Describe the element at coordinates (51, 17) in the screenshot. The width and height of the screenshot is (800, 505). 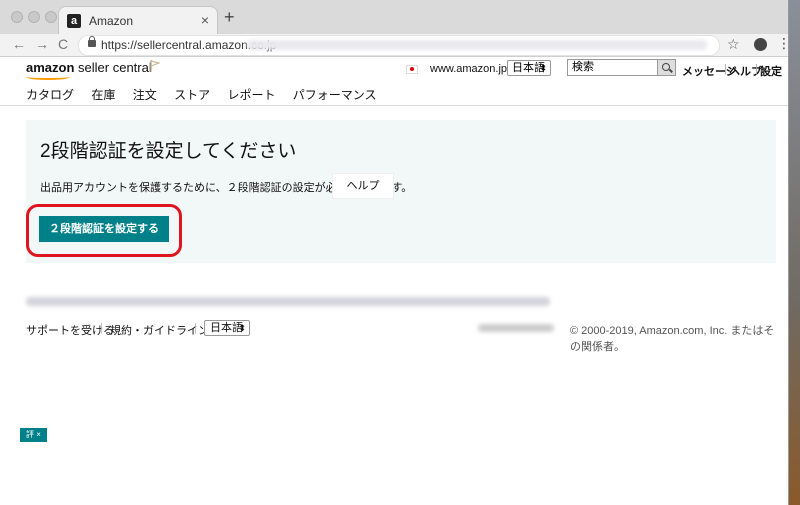
I see `window-zoom-button` at that location.